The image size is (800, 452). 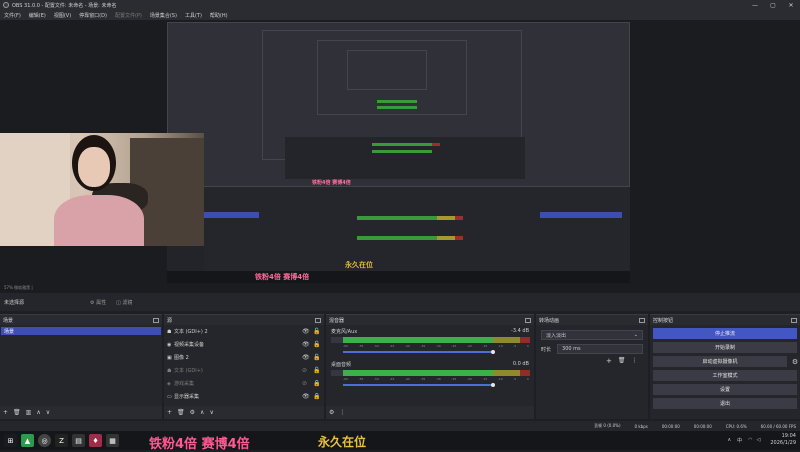 I want to click on windows-start-icon: ⊞, so click(x=10, y=440).